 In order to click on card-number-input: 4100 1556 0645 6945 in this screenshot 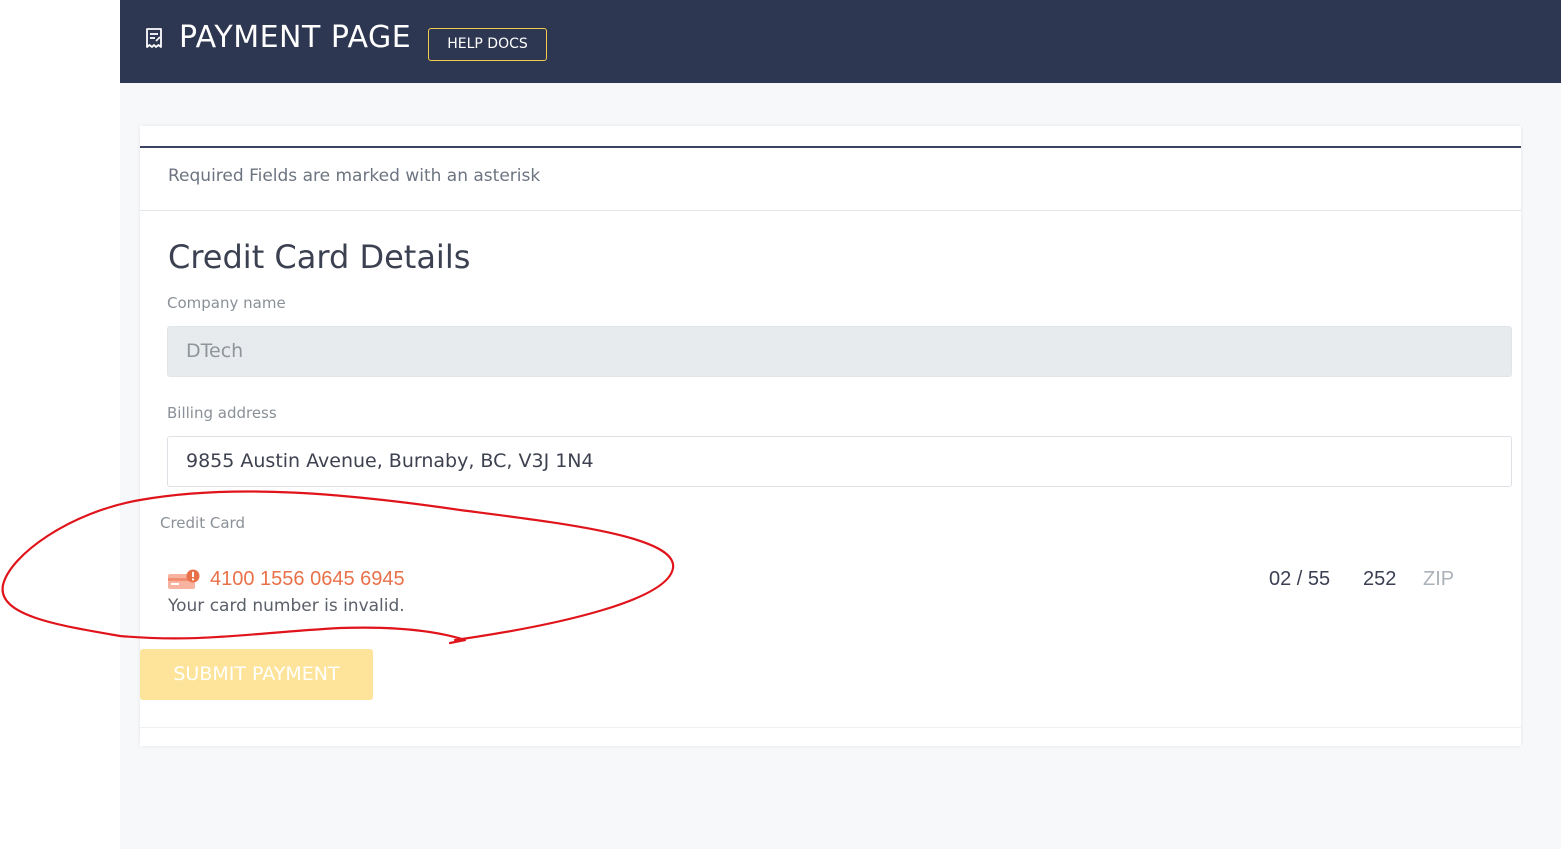, I will do `click(307, 579)`.